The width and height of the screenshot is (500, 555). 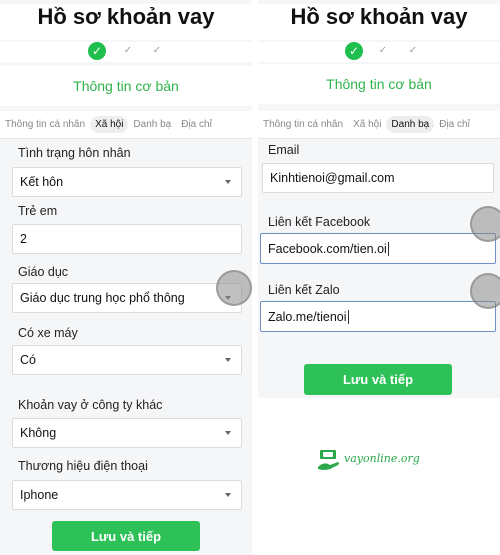 I want to click on education-select: Giáo dục trung học phổ thông, so click(x=127, y=298).